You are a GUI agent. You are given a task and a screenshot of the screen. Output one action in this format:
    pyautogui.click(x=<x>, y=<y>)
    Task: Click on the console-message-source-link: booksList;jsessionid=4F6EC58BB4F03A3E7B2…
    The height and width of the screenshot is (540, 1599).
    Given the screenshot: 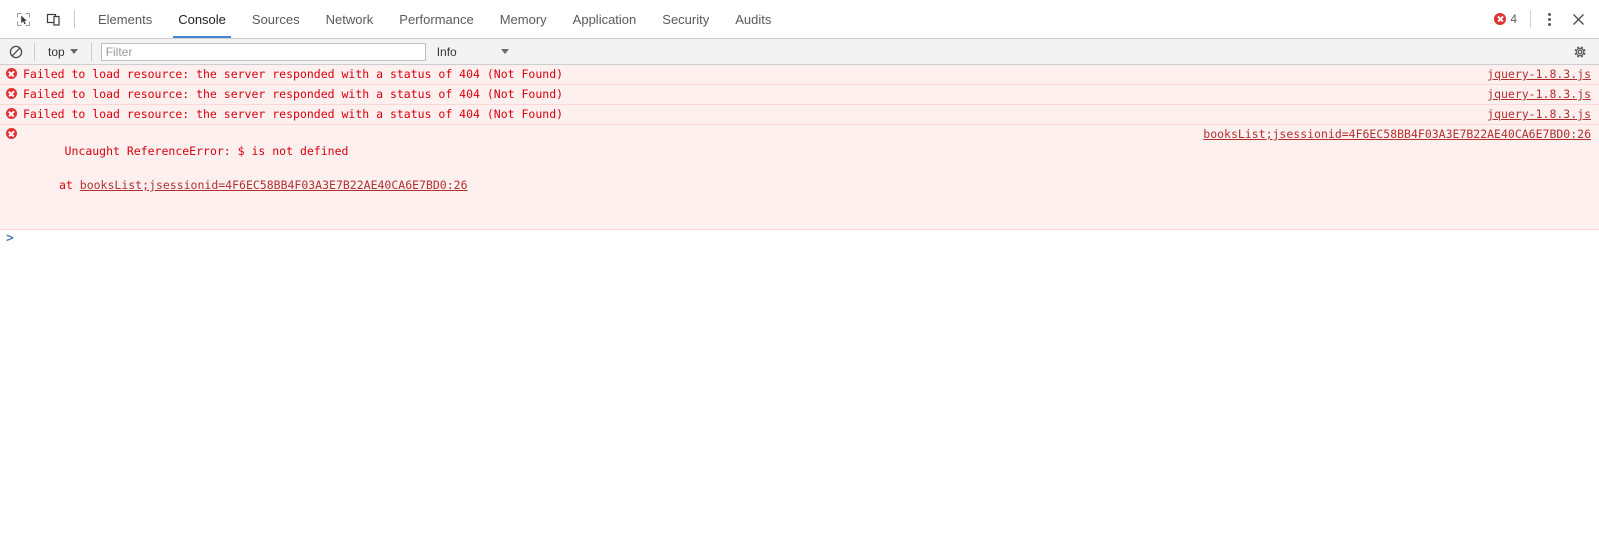 What is the action you would take?
    pyautogui.click(x=1391, y=134)
    